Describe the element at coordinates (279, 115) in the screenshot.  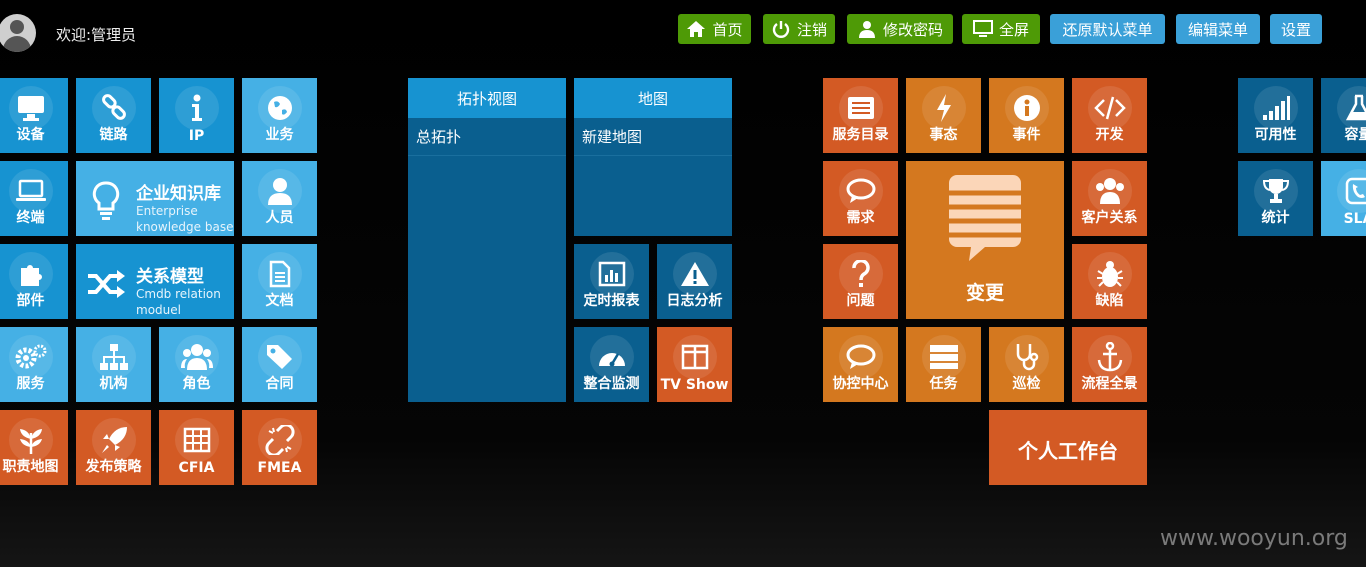
I see `tile-business: 业务` at that location.